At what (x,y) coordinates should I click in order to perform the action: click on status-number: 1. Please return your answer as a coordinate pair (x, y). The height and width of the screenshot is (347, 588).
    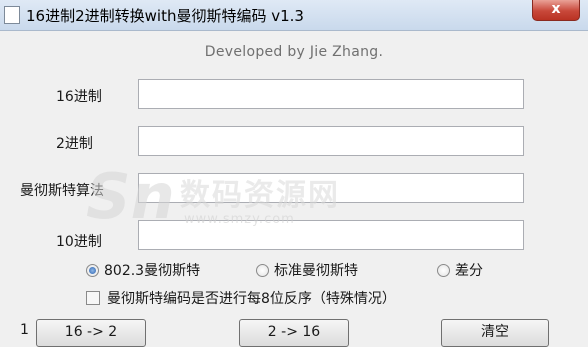
    Looking at the image, I should click on (24, 330).